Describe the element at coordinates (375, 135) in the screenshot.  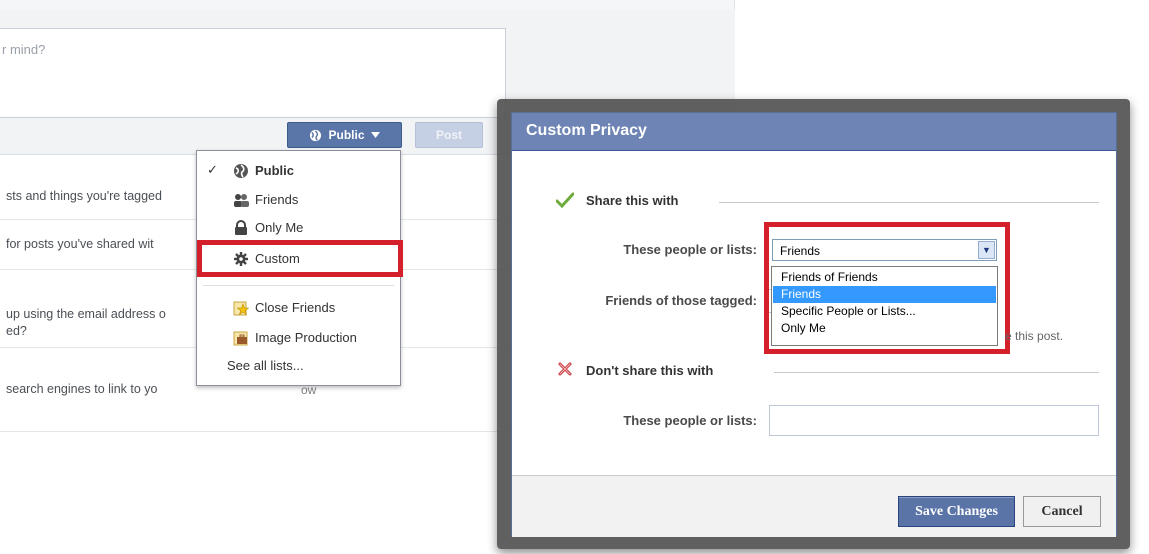
I see `chevron-down-icon` at that location.